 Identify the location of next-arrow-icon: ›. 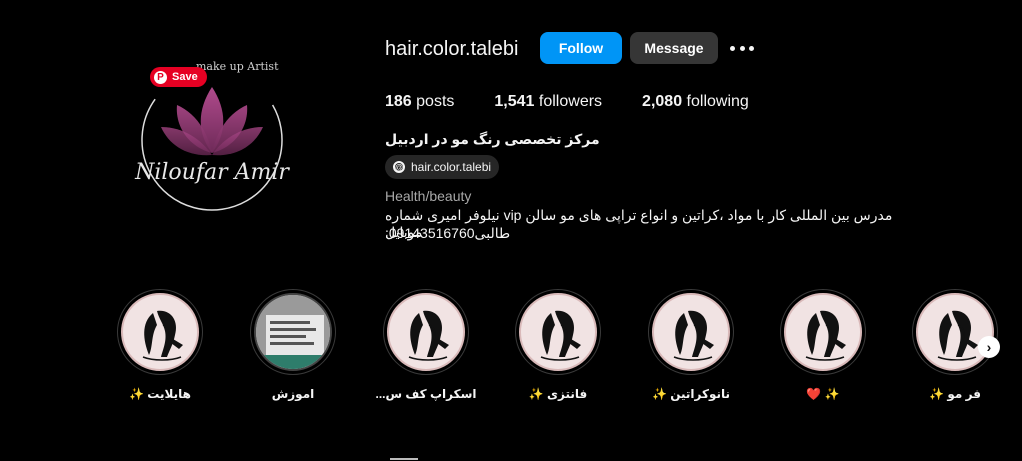
(989, 347).